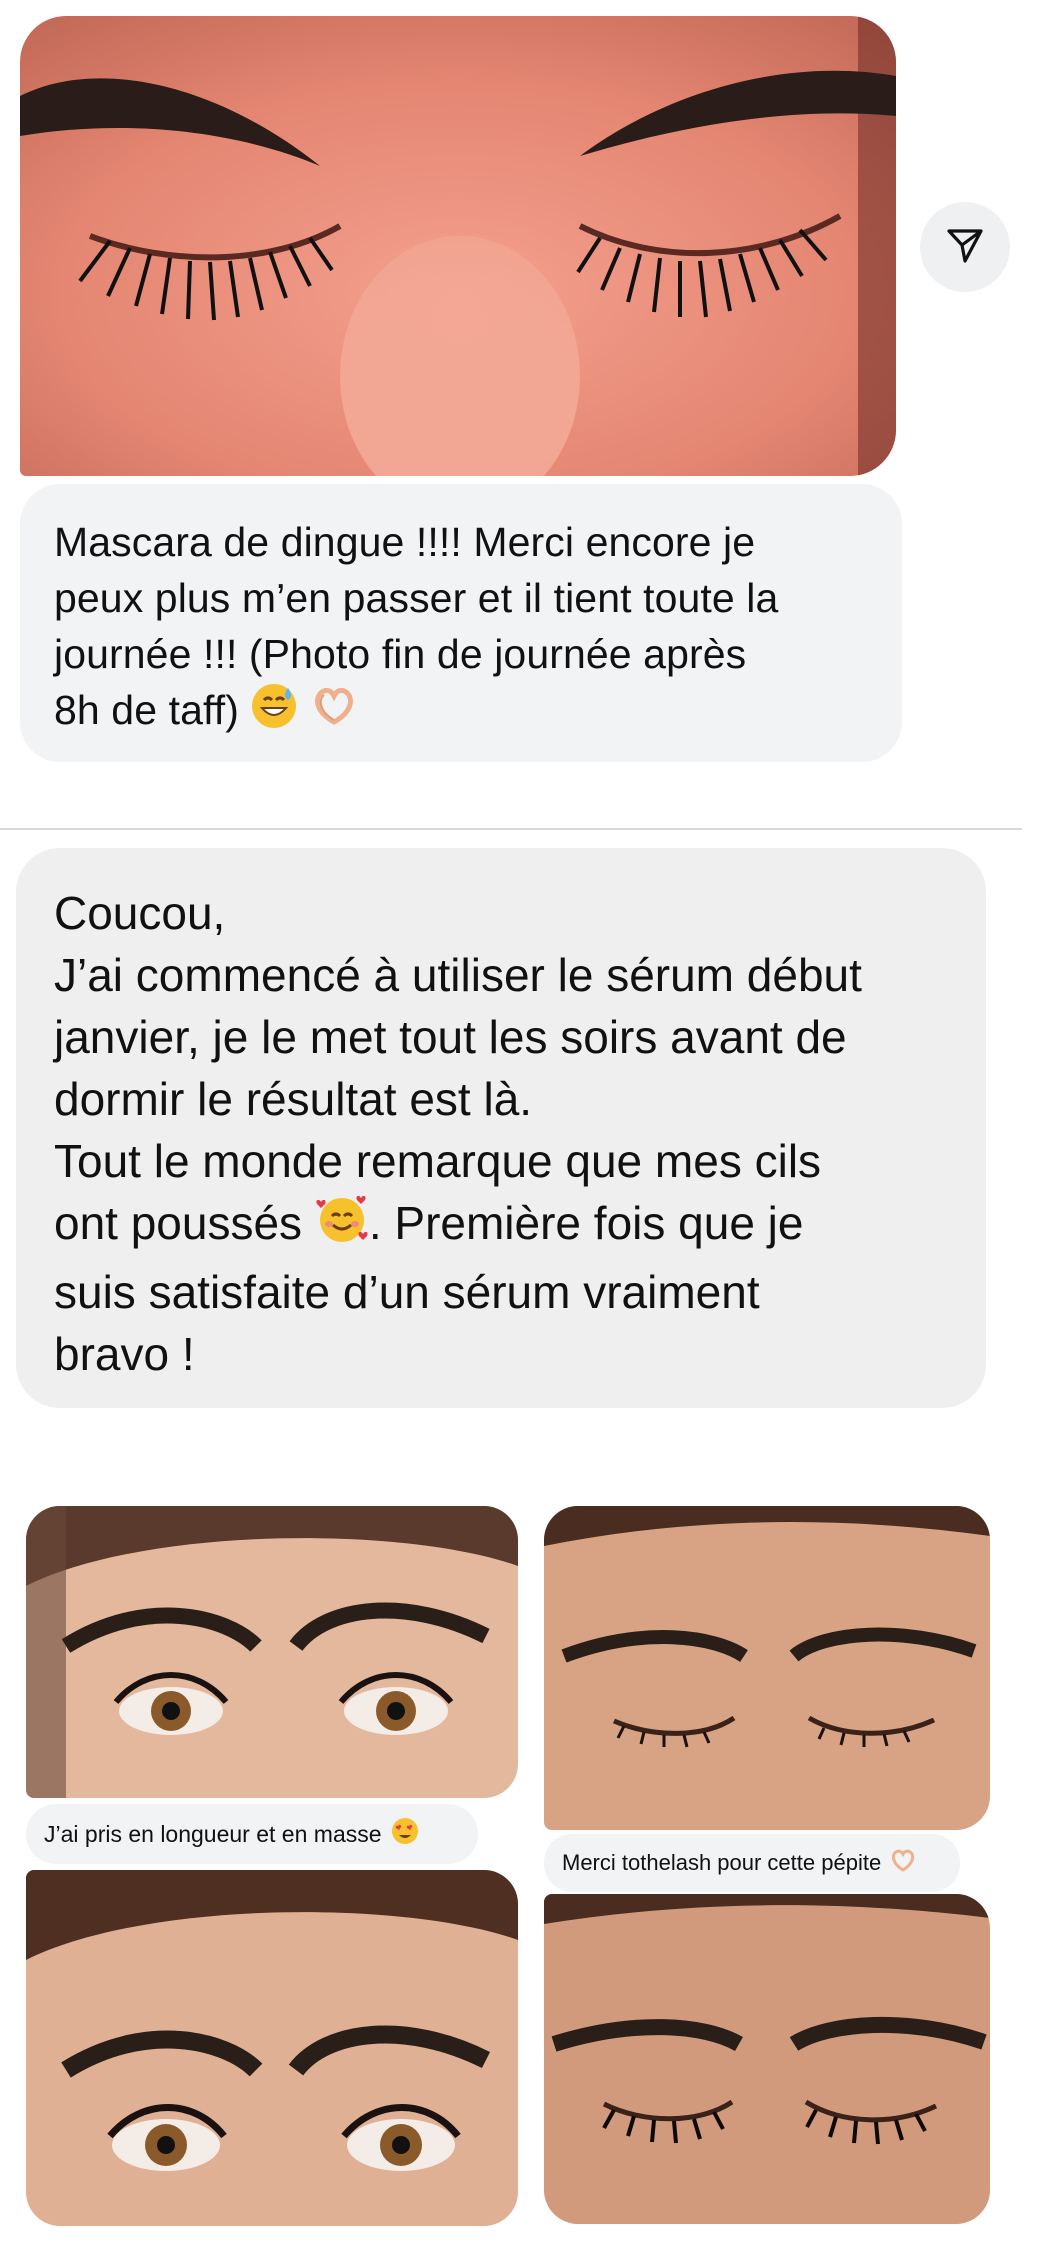  What do you see at coordinates (438, 1161) in the screenshot?
I see `message-line: Tout le monde remarque que mes cils` at bounding box center [438, 1161].